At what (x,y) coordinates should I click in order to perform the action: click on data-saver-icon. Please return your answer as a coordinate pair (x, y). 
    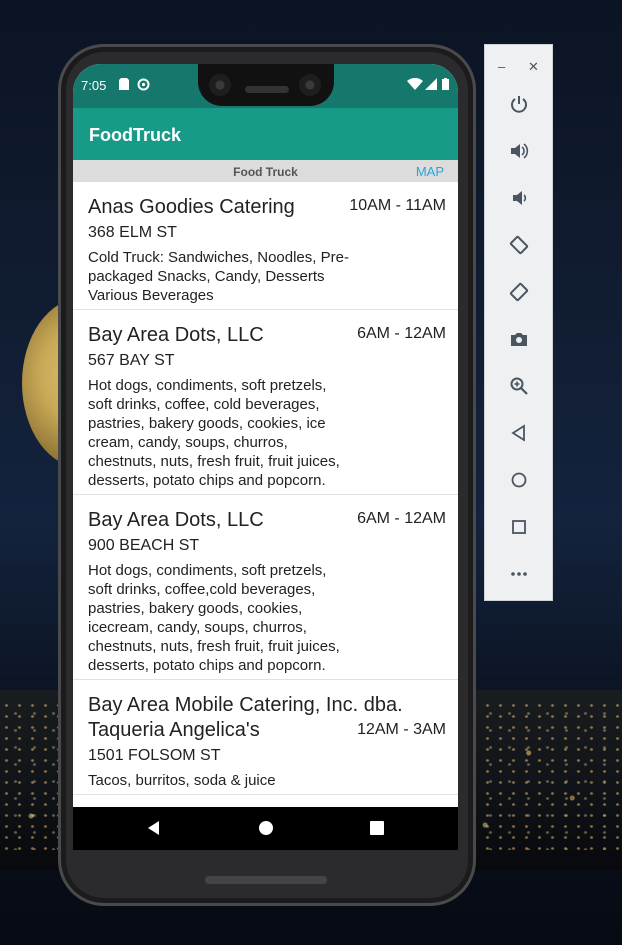
    Looking at the image, I should click on (143, 84).